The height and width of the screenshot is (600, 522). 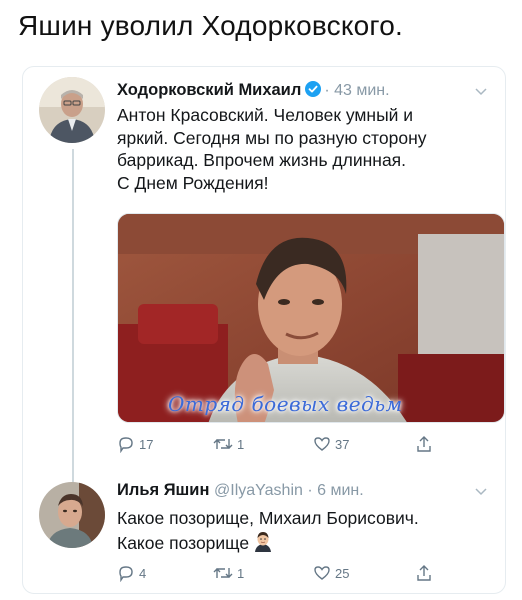 I want to click on photo-watermark: Отряд боевых ведьм, so click(x=285, y=404).